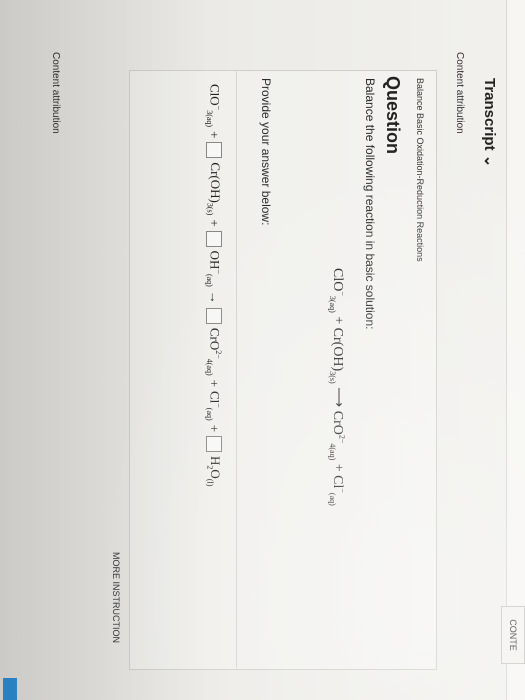 Image resolution: width=525 pixels, height=700 pixels. I want to click on answer-chromate: CrO2−4(aq), so click(214, 351).